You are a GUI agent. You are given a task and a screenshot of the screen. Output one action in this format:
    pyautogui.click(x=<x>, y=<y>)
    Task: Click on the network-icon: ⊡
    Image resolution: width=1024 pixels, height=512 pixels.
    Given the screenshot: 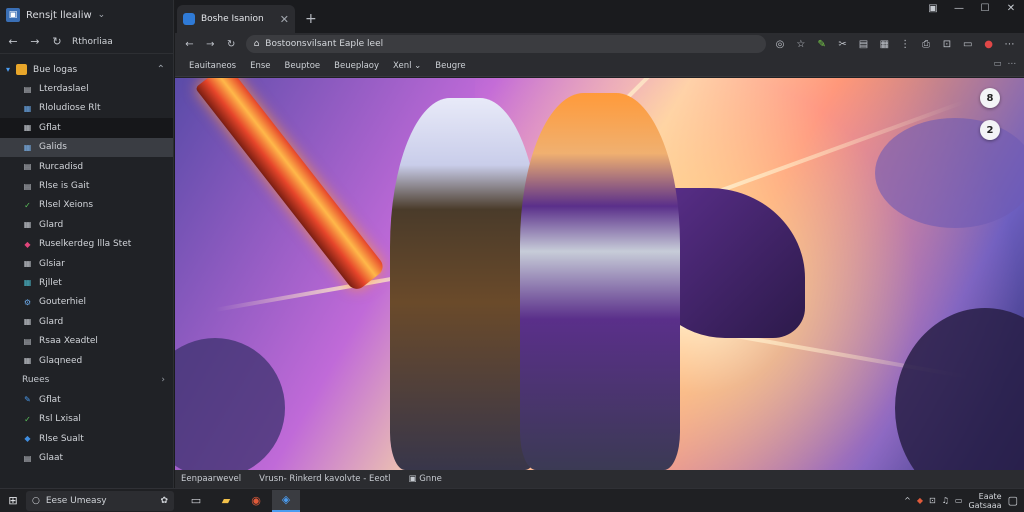 What is the action you would take?
    pyautogui.click(x=932, y=500)
    